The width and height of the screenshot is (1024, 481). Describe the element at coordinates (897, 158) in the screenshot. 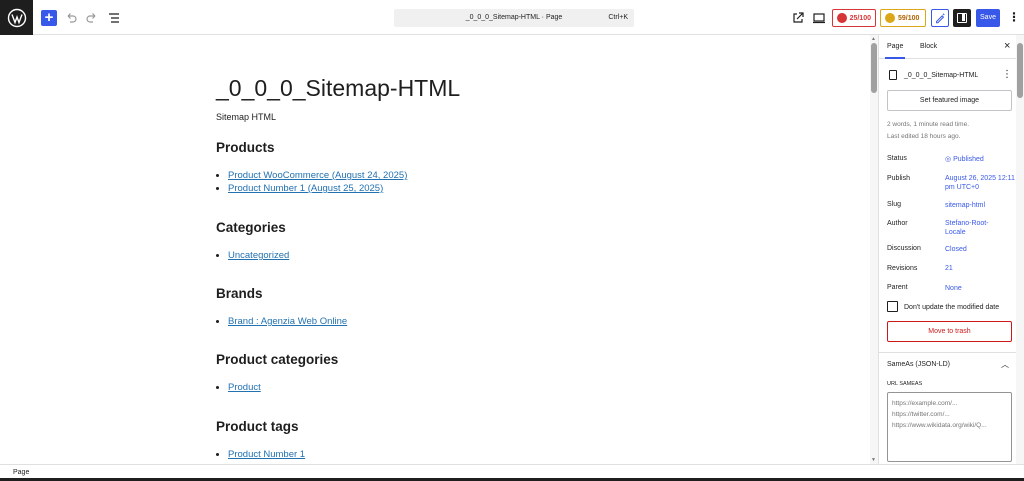

I see `status-label: Status` at that location.